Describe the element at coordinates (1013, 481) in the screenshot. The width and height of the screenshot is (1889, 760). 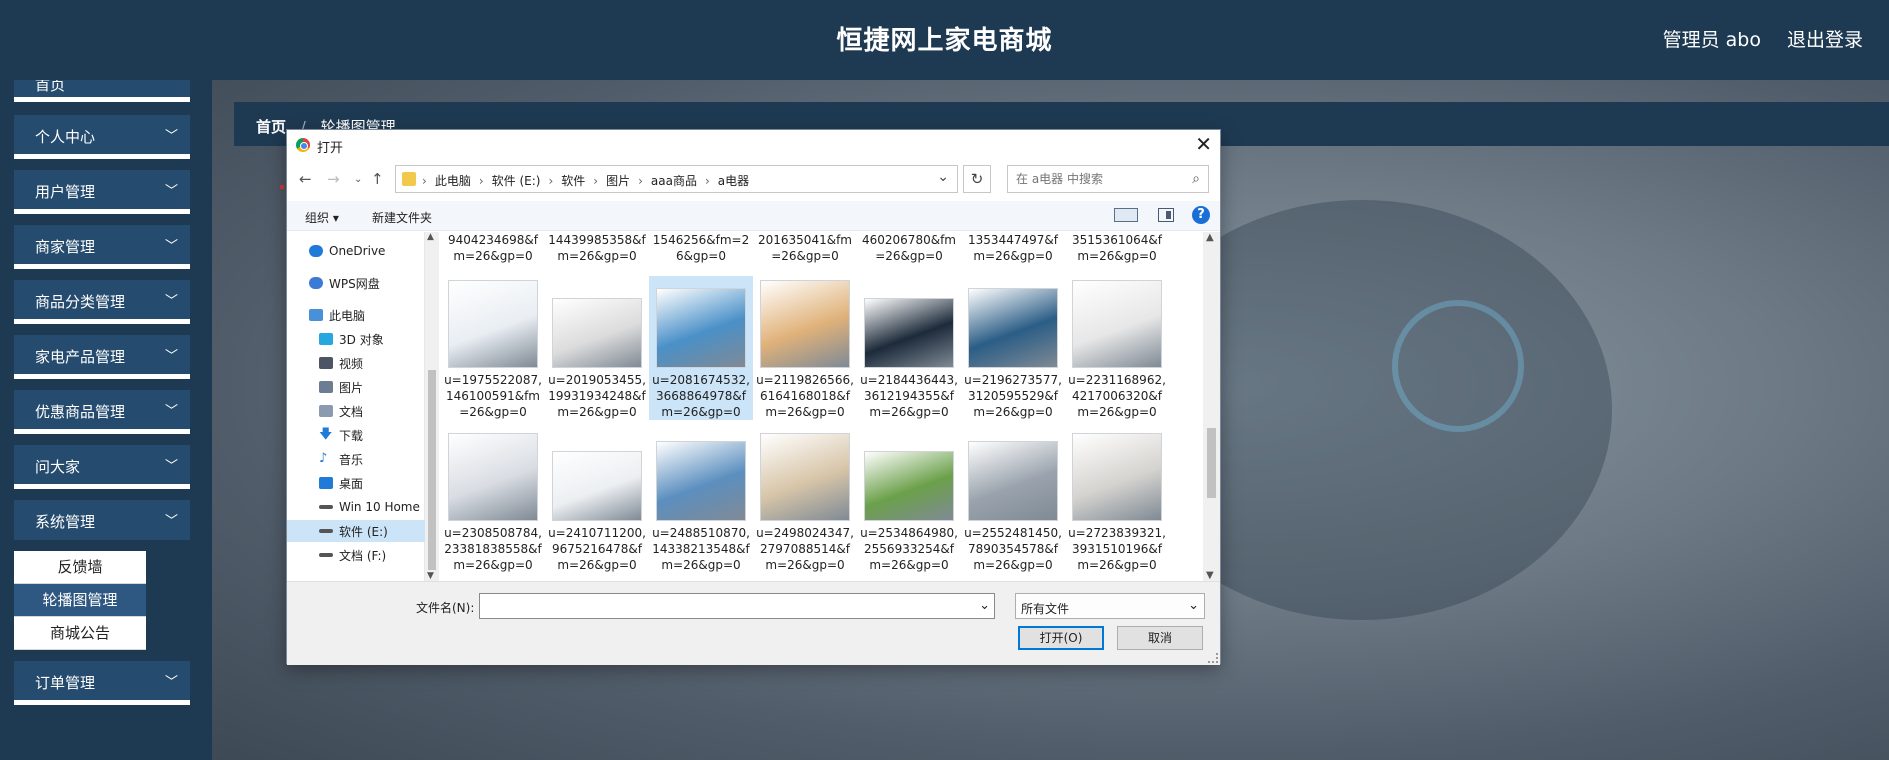
I see `fridge-image` at that location.